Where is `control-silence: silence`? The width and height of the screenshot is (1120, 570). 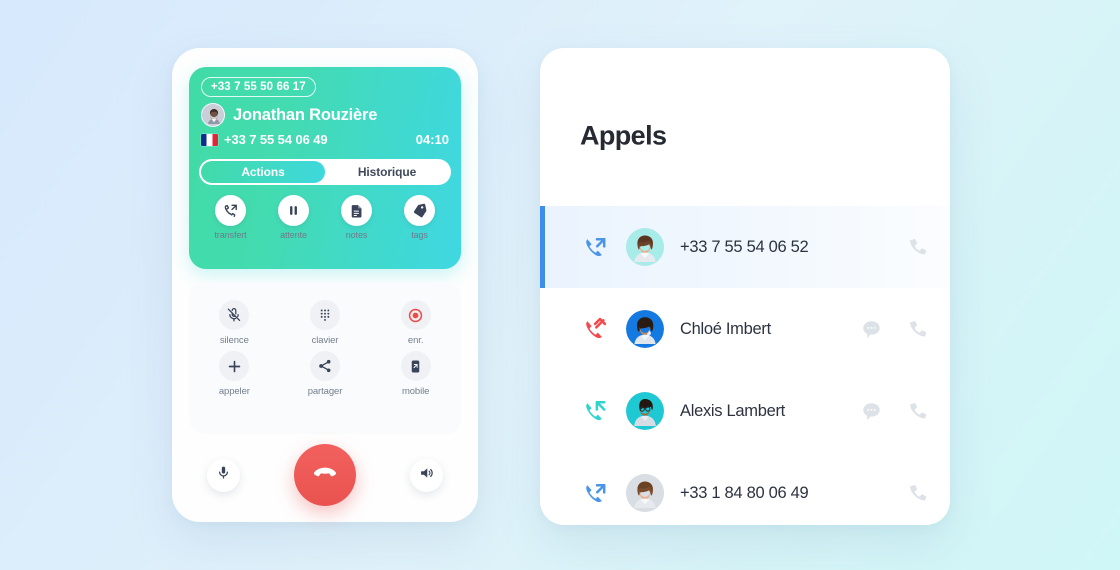
control-silence: silence is located at coordinates (234, 323).